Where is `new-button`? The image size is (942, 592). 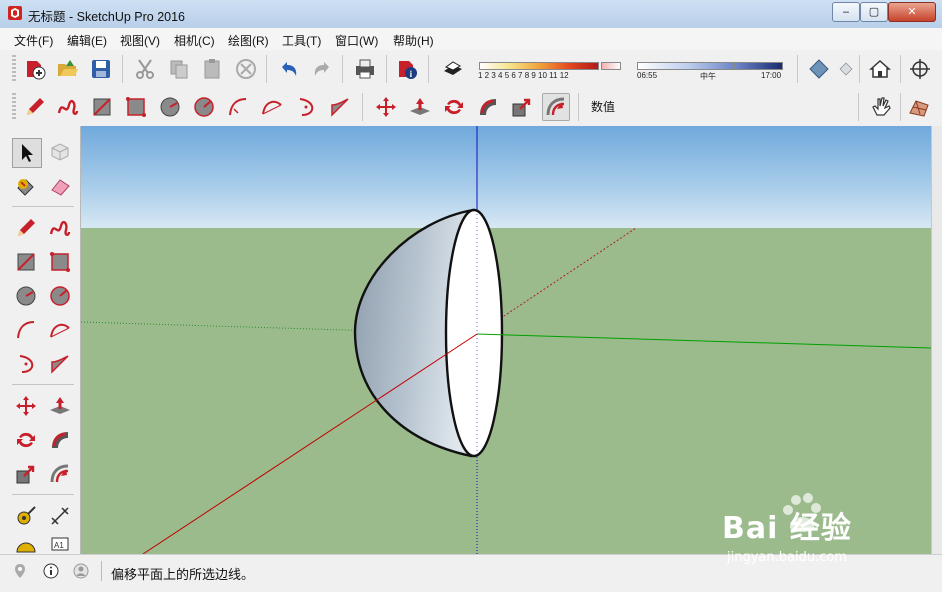 new-button is located at coordinates (35, 69).